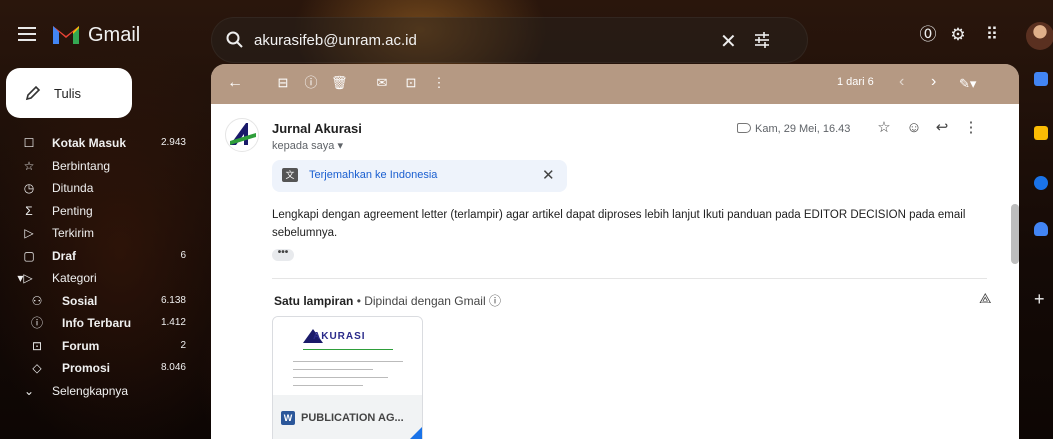  What do you see at coordinates (967, 84) in the screenshot?
I see `input-tools-icon: ✎▾` at bounding box center [967, 84].